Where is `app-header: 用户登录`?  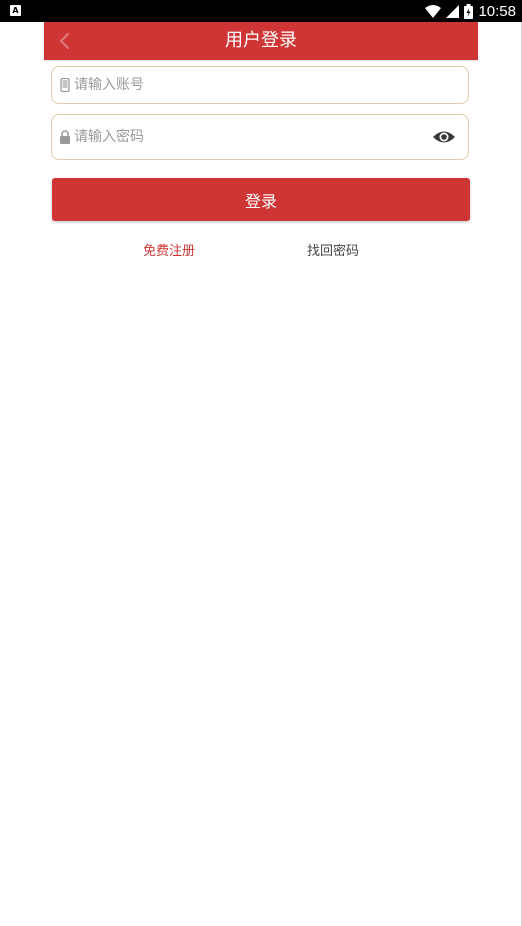 app-header: 用户登录 is located at coordinates (261, 41).